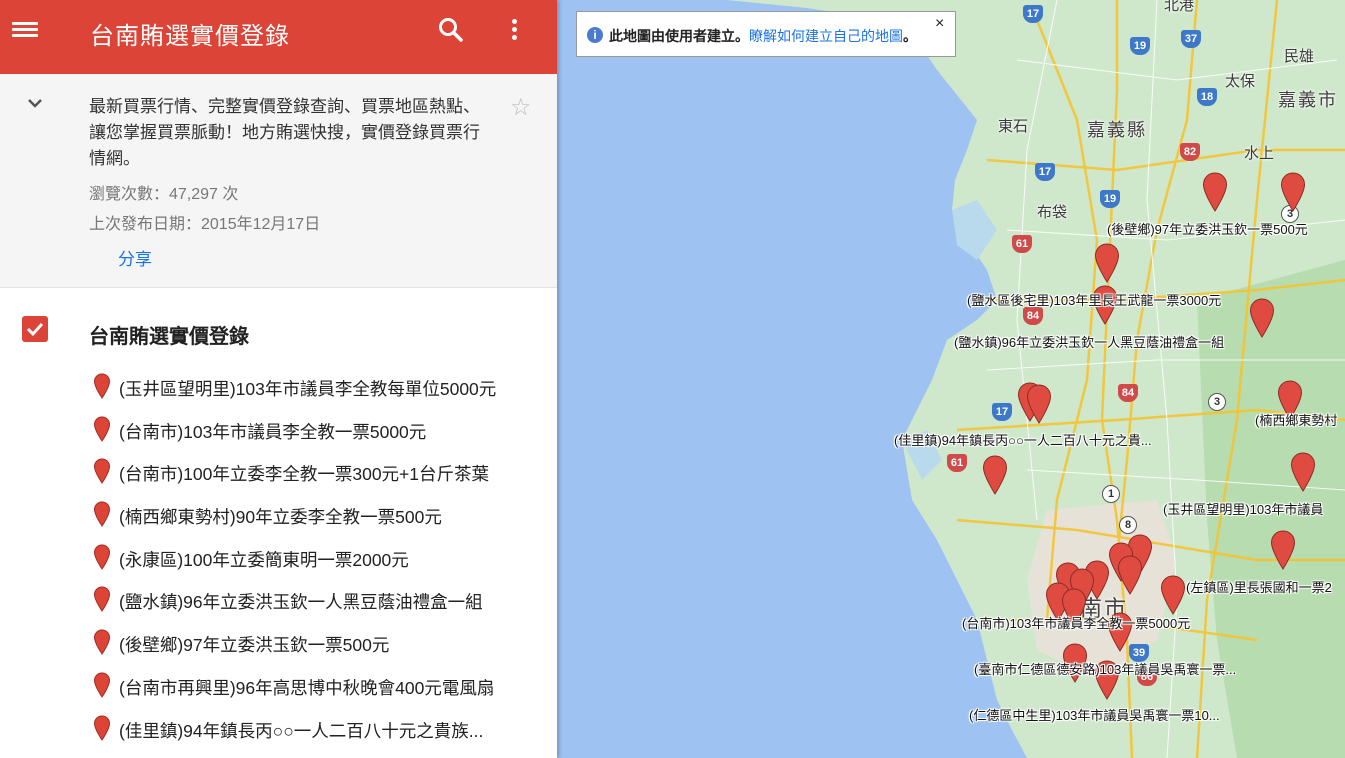 The image size is (1345, 758). Describe the element at coordinates (1117, 130) in the screenshot. I see `place-label: 嘉義縣` at that location.